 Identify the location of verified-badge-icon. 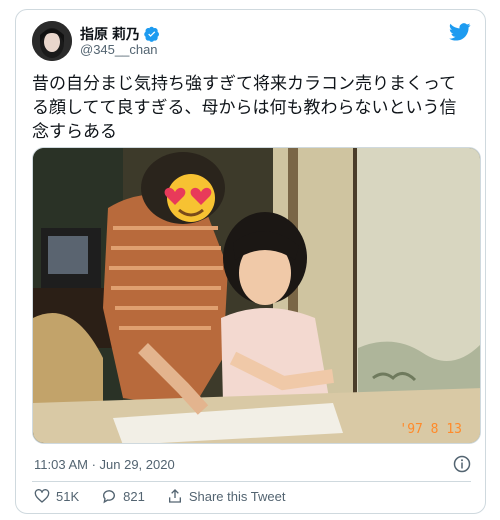
(151, 34).